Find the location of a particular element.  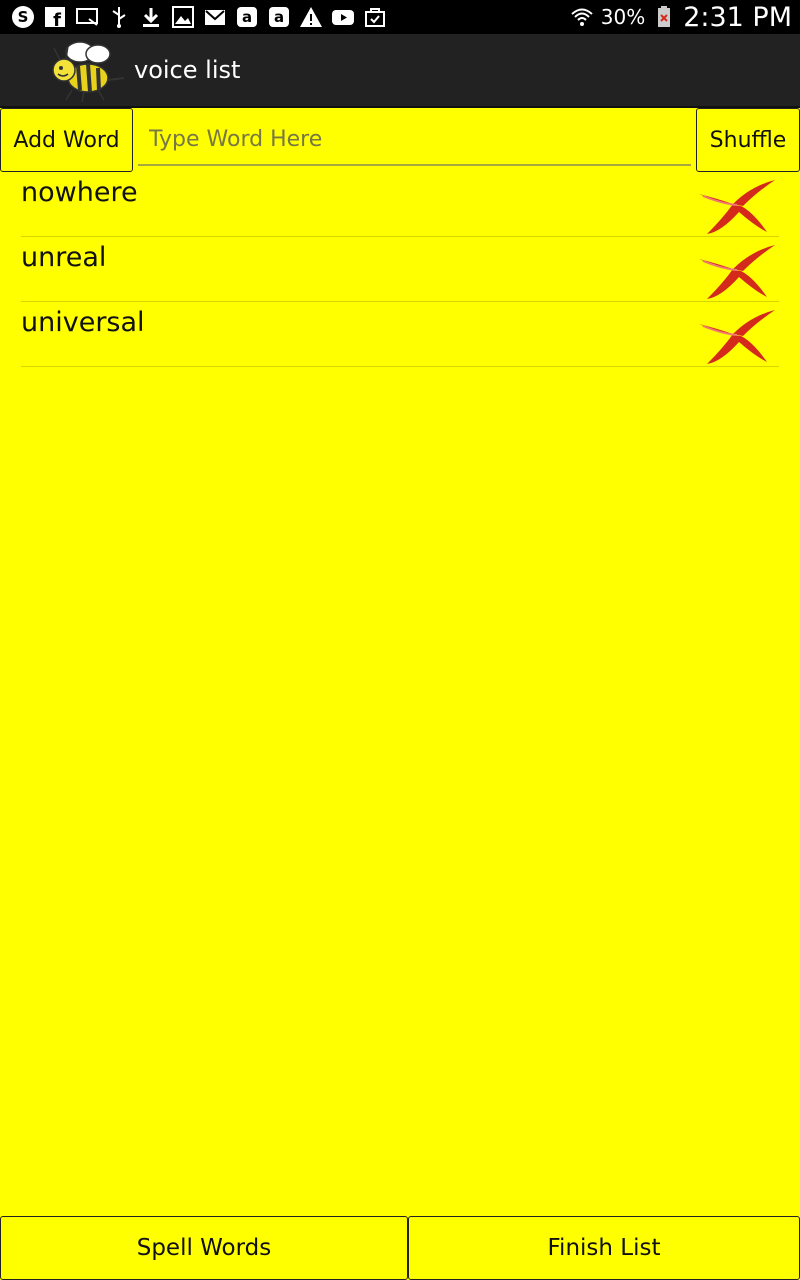

word-text: nowhere is located at coordinates (79, 192).